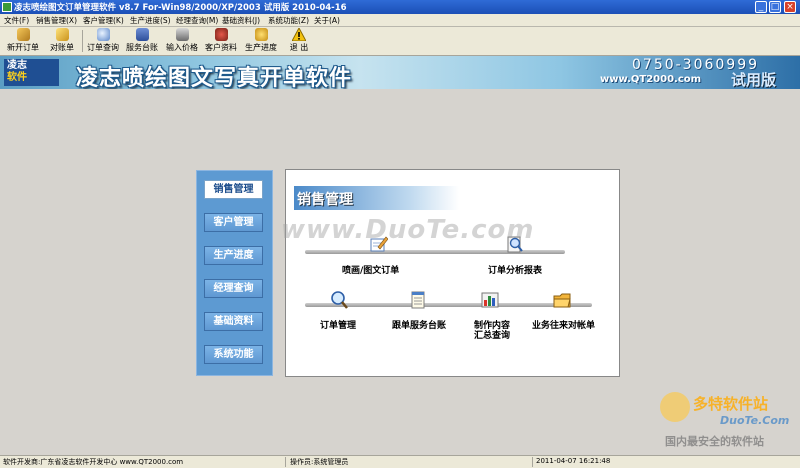 The height and width of the screenshot is (468, 800). Describe the element at coordinates (23, 34) in the screenshot. I see `new-order-icon` at that location.